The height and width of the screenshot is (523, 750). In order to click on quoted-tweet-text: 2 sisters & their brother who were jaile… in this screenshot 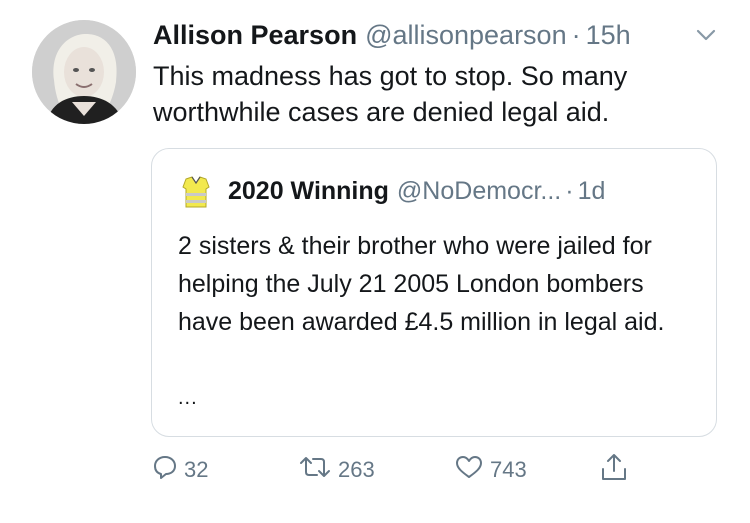, I will do `click(421, 284)`.